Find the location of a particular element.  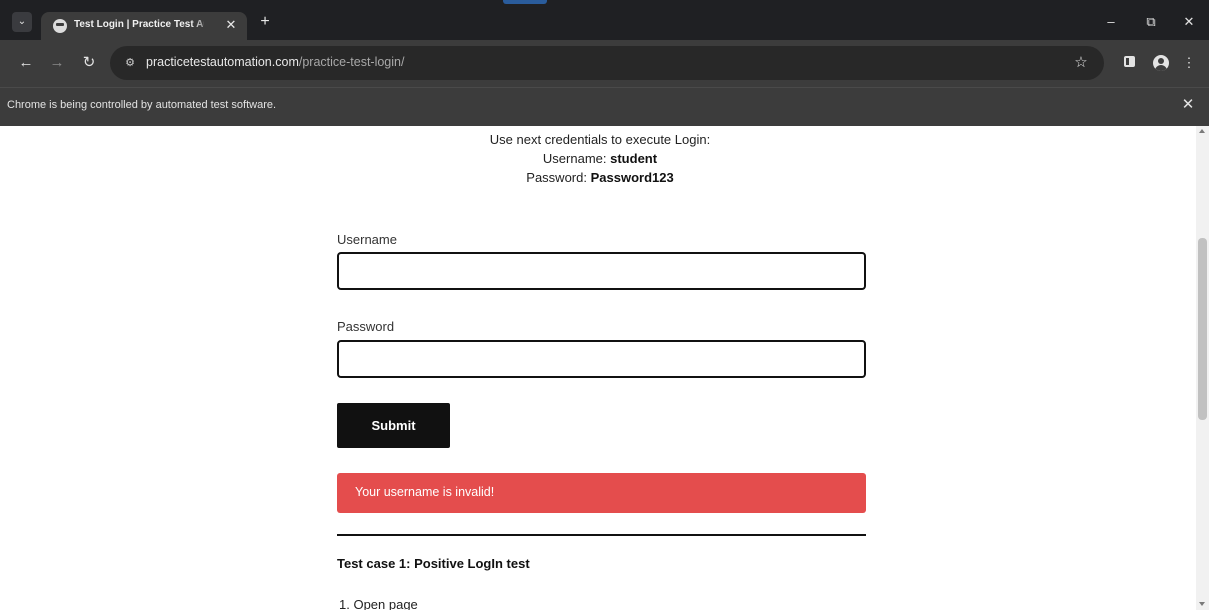

url-host: practicetestautomation.com is located at coordinates (222, 62).